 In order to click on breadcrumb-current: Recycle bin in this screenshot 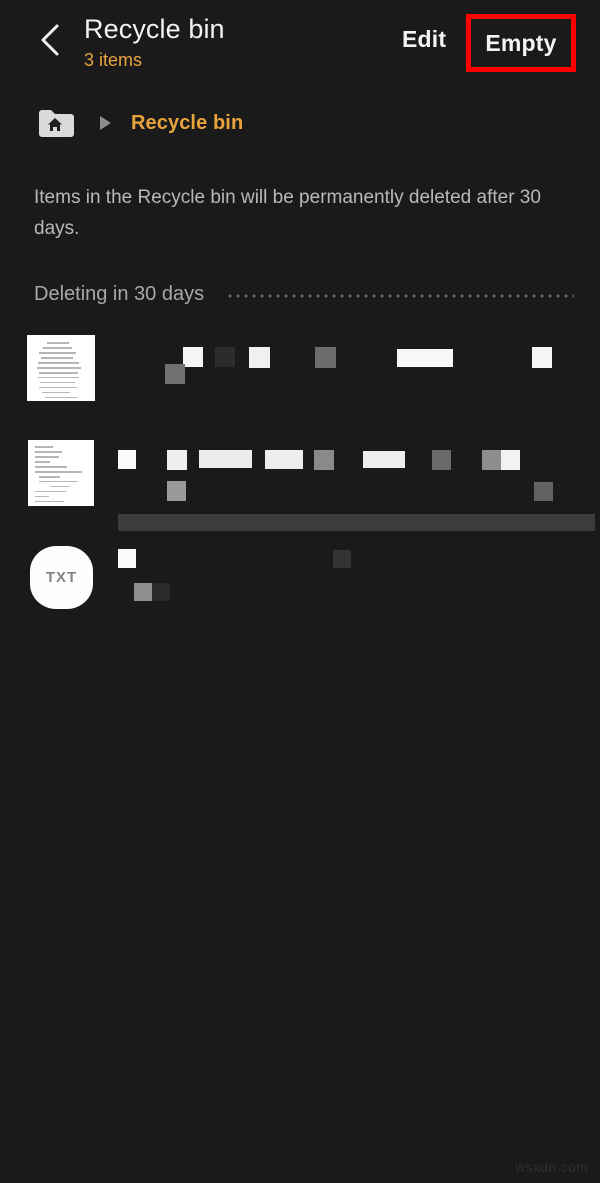, I will do `click(187, 123)`.